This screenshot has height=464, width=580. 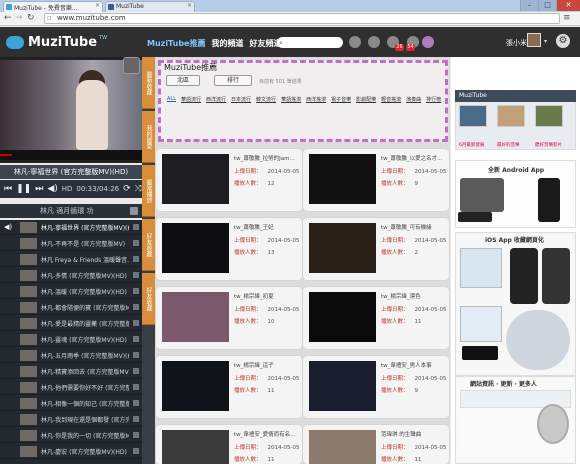 I want to click on video-card: tw_蕭敬騰_拉勞的Jam... 上傳日期： 2014-05-05 播放人數： 12, so click(x=229, y=180).